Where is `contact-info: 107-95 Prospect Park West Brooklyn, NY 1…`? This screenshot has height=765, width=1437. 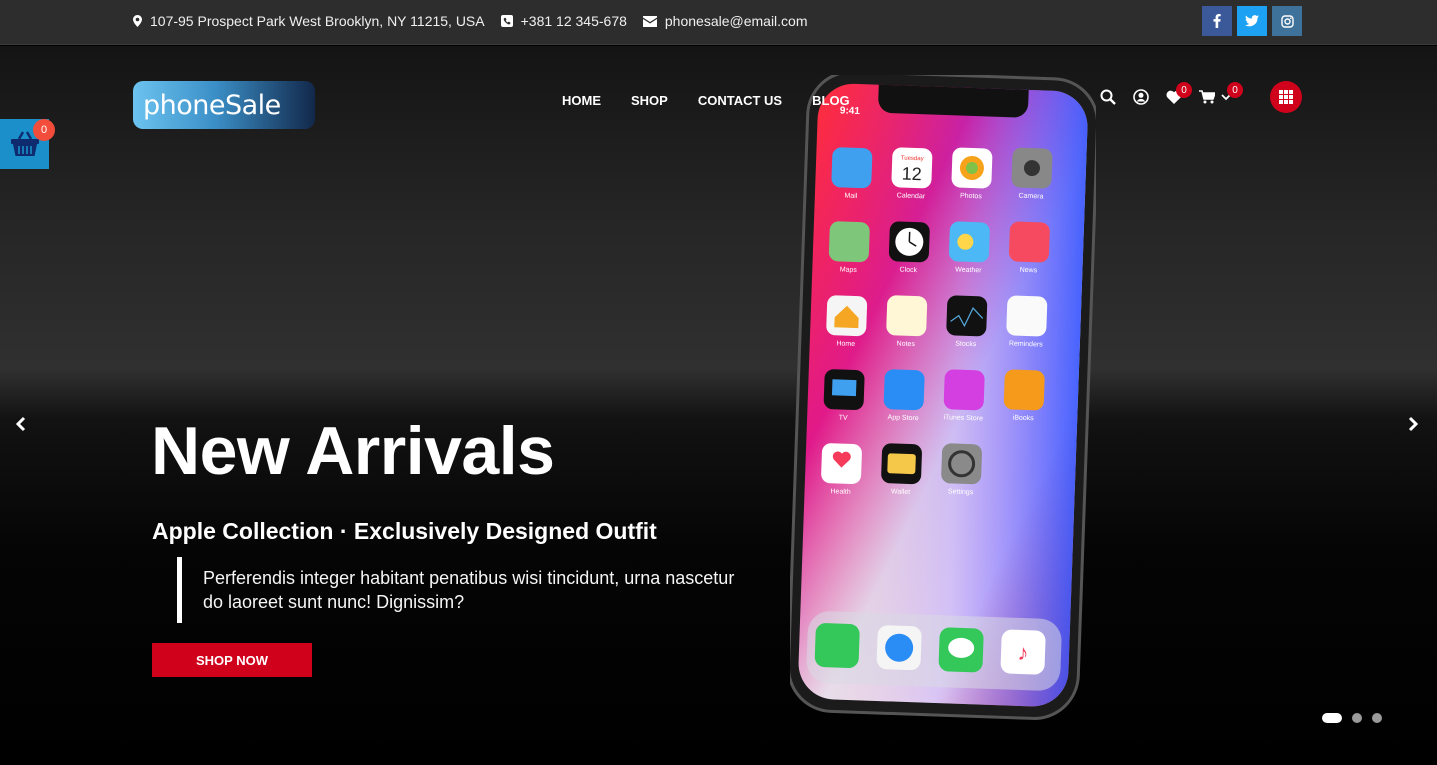 contact-info: 107-95 Prospect Park West Brooklyn, NY 1… is located at coordinates (478, 21).